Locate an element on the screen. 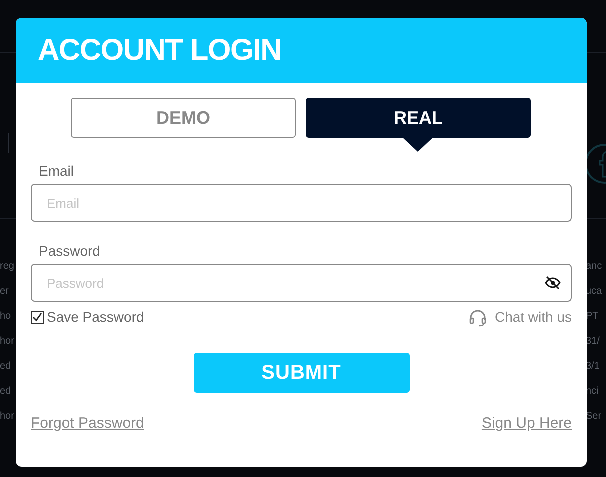  forgot-password-link: Forgot Password is located at coordinates (87, 424).